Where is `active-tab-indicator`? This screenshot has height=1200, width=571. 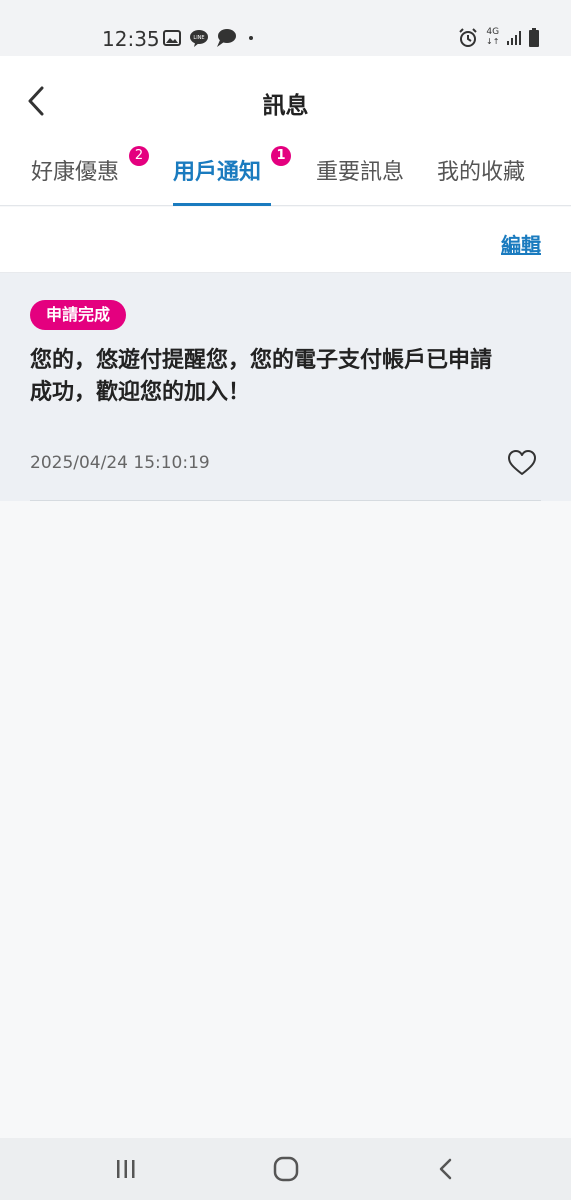
active-tab-indicator is located at coordinates (222, 204).